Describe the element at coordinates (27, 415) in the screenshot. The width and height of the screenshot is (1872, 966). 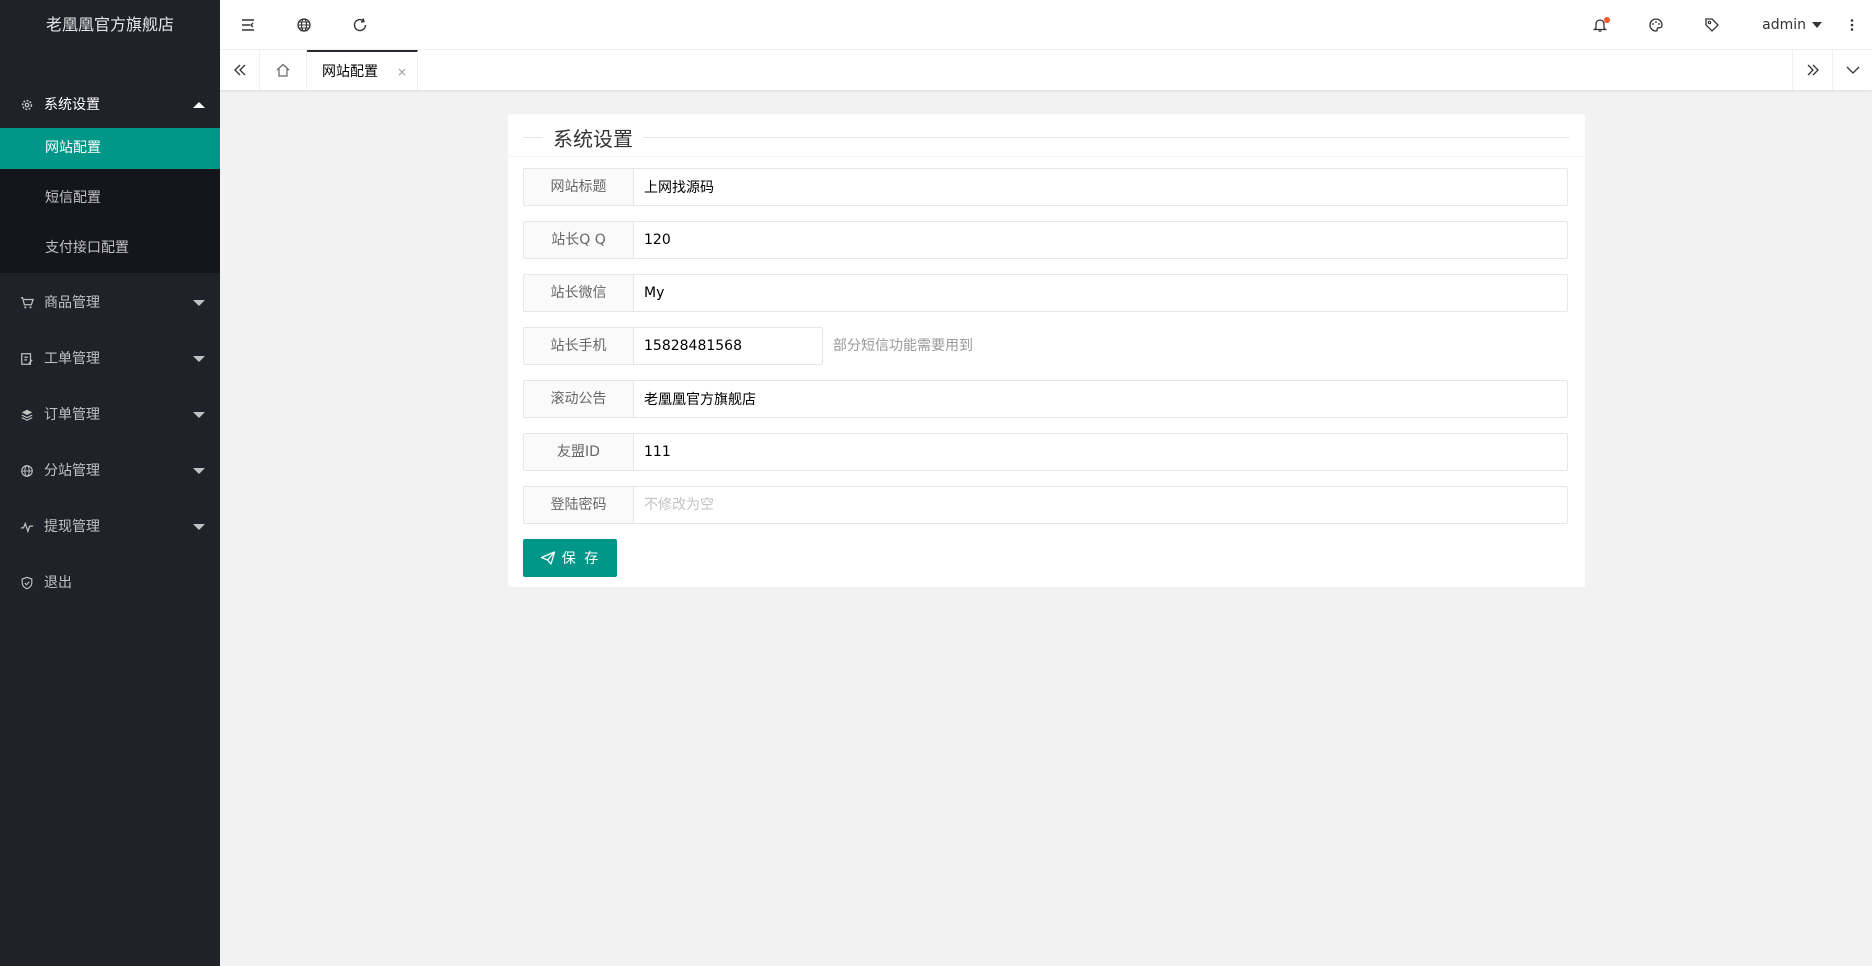
I see `layers-icon` at that location.